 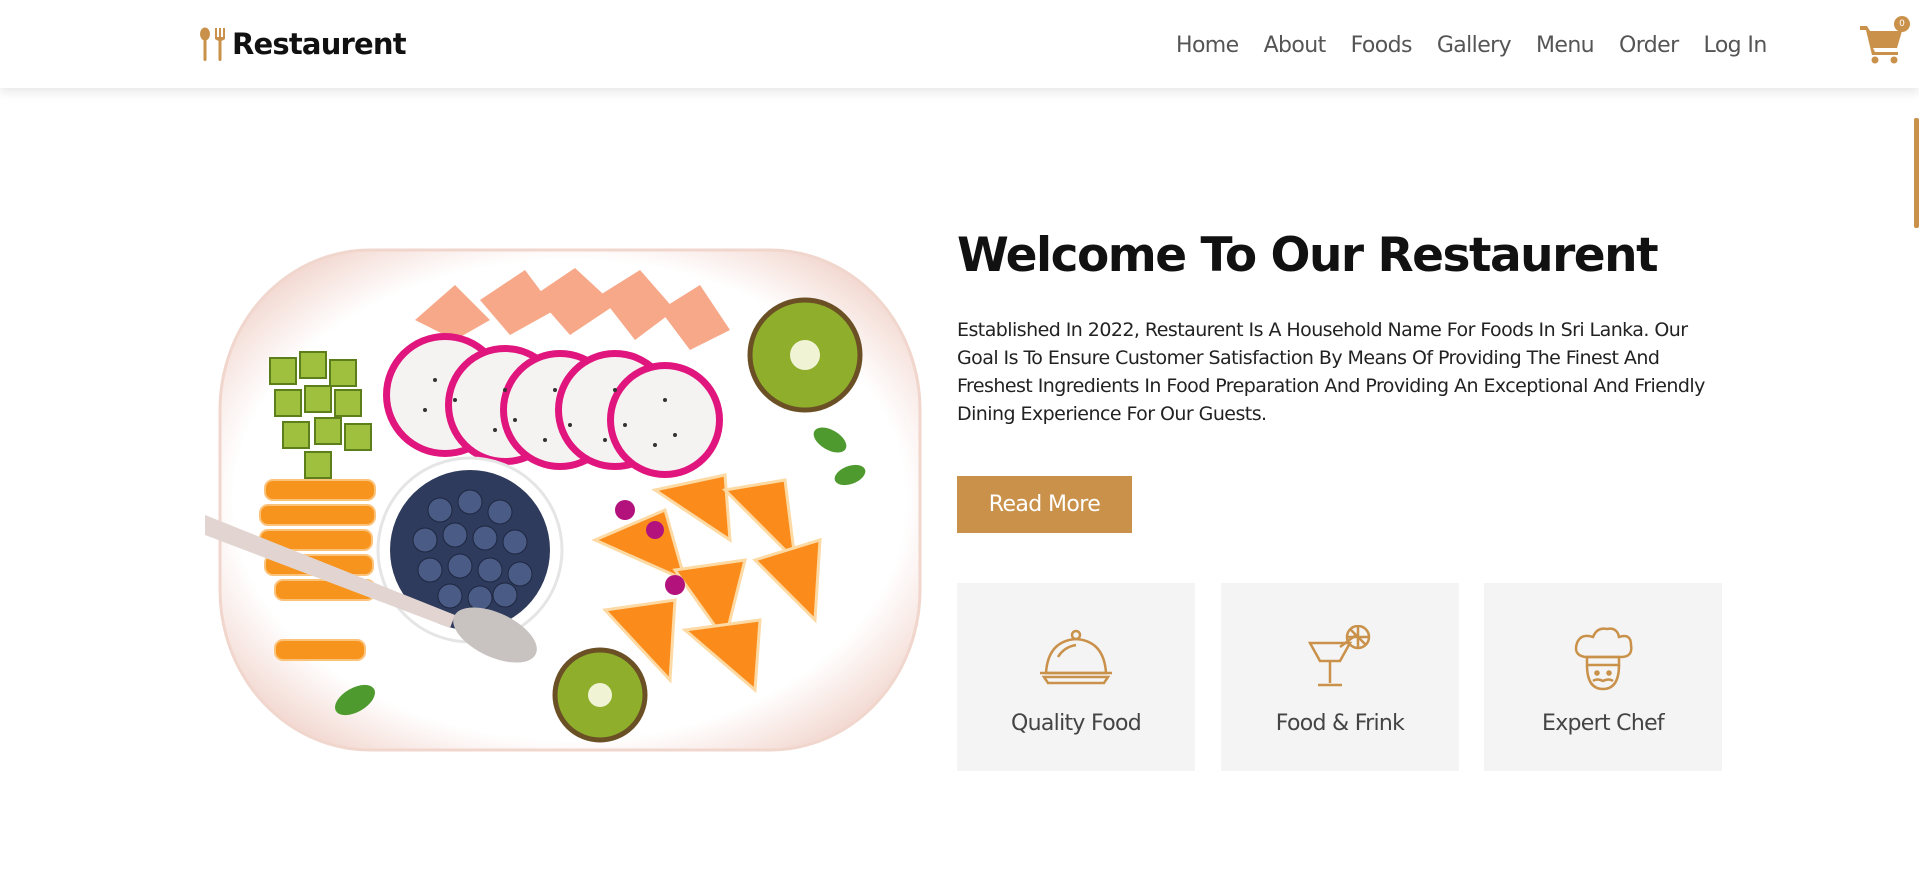 I want to click on cocktail-icon, so click(x=1339, y=656).